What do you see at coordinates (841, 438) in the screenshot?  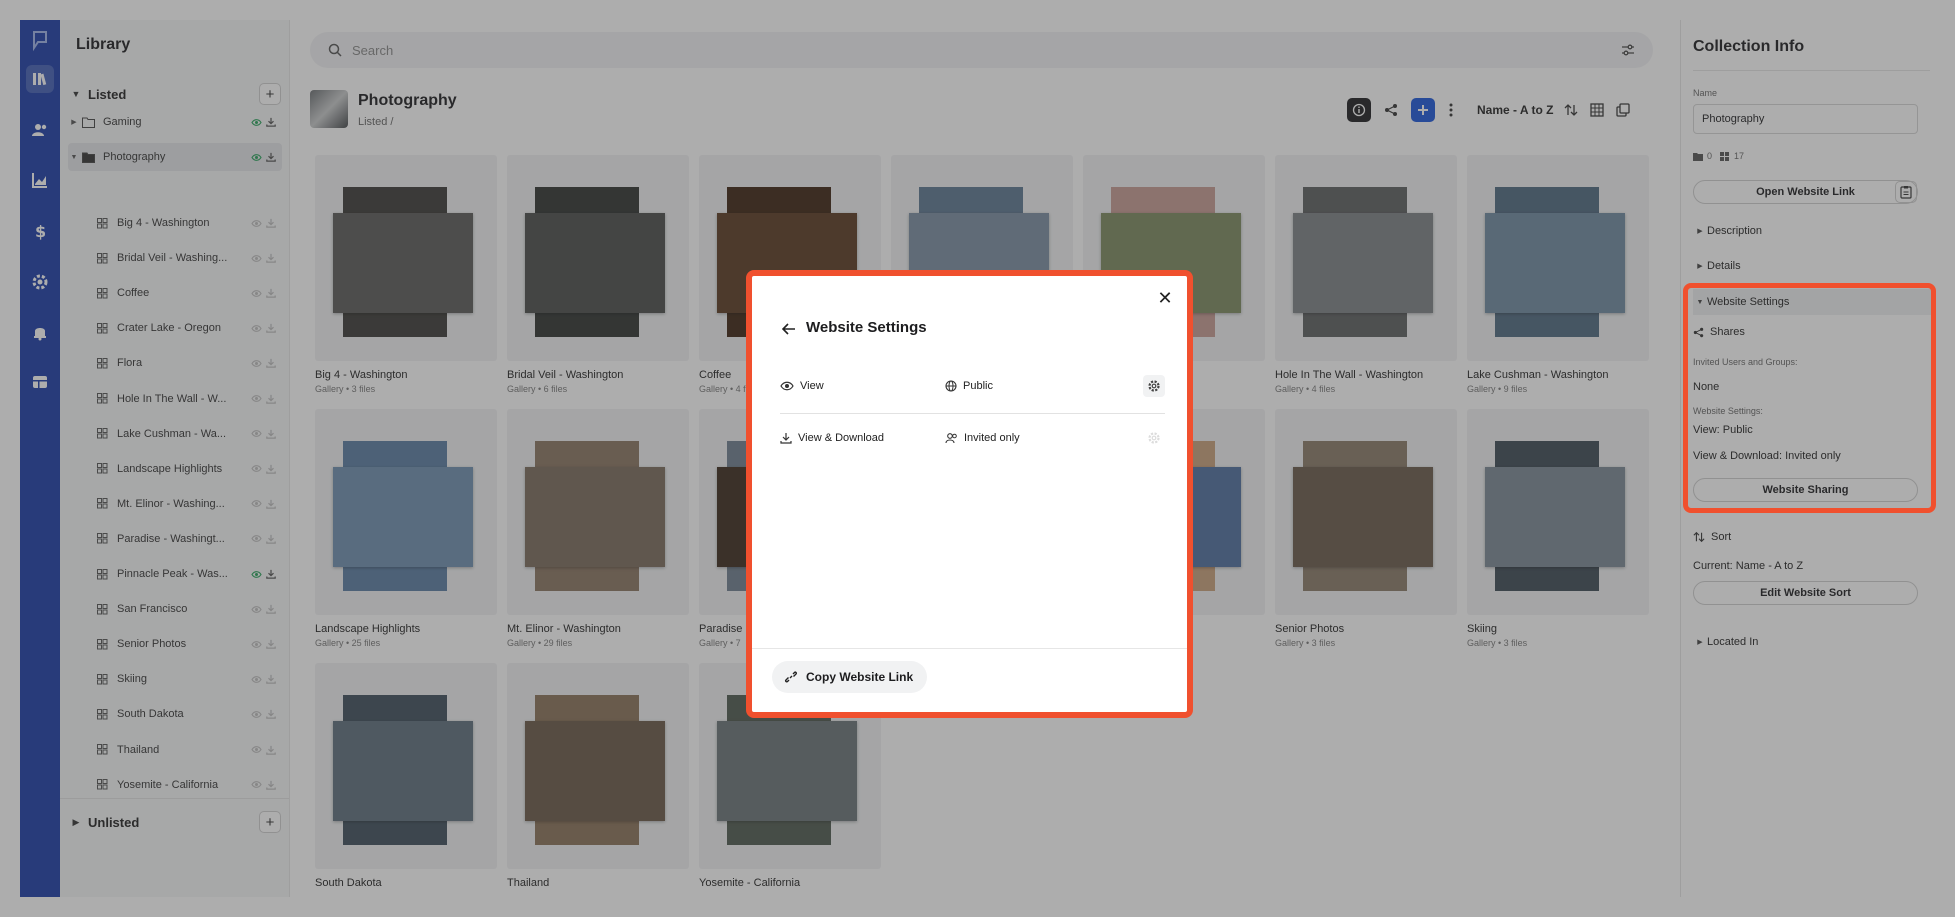 I see `view-download-permission-label: View & Download` at bounding box center [841, 438].